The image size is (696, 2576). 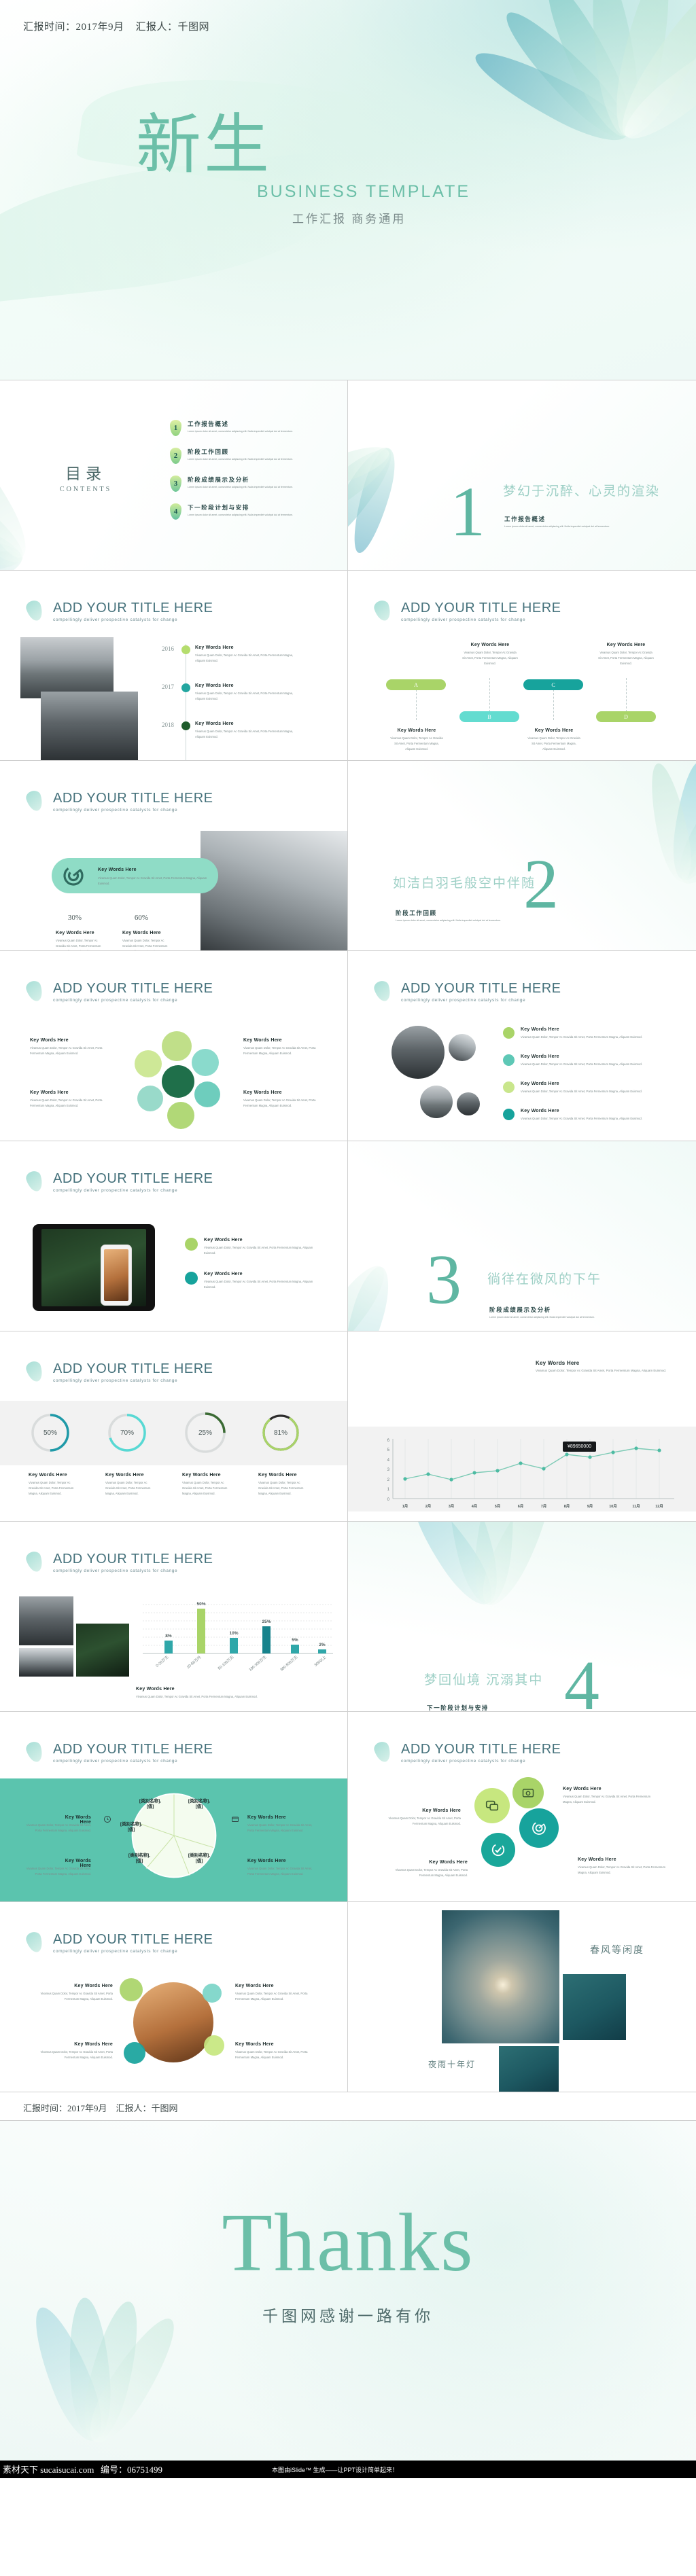 What do you see at coordinates (416, 684) in the screenshot?
I see `pill-item-a: A` at bounding box center [416, 684].